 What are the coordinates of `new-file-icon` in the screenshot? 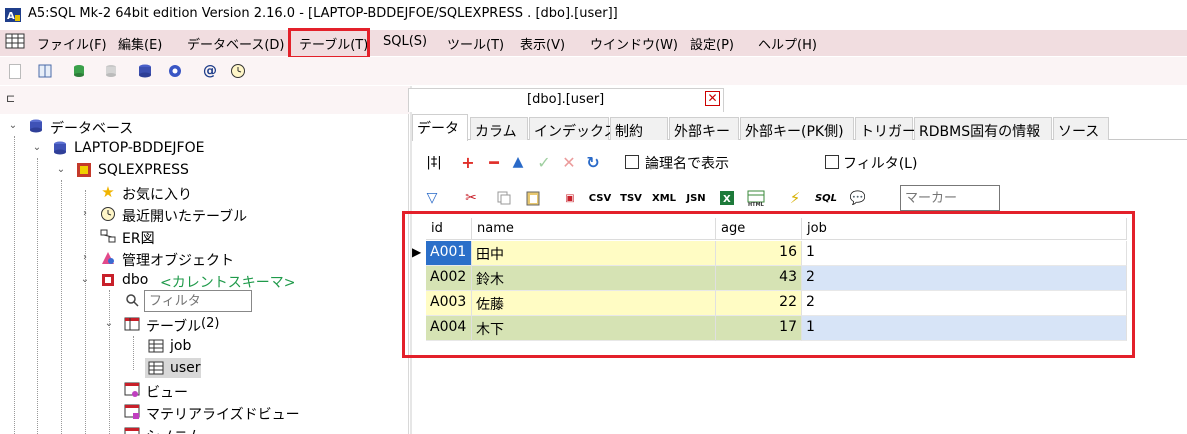 It's located at (15, 71).